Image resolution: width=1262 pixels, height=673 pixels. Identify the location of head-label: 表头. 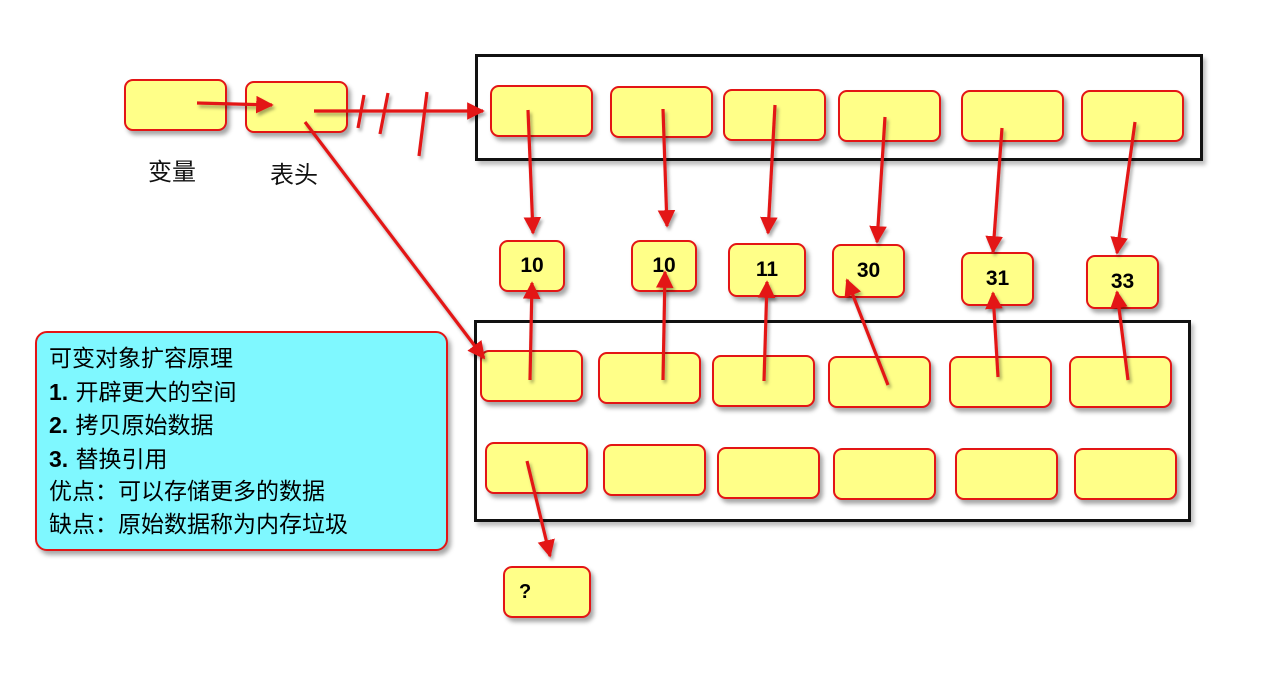
(294, 175).